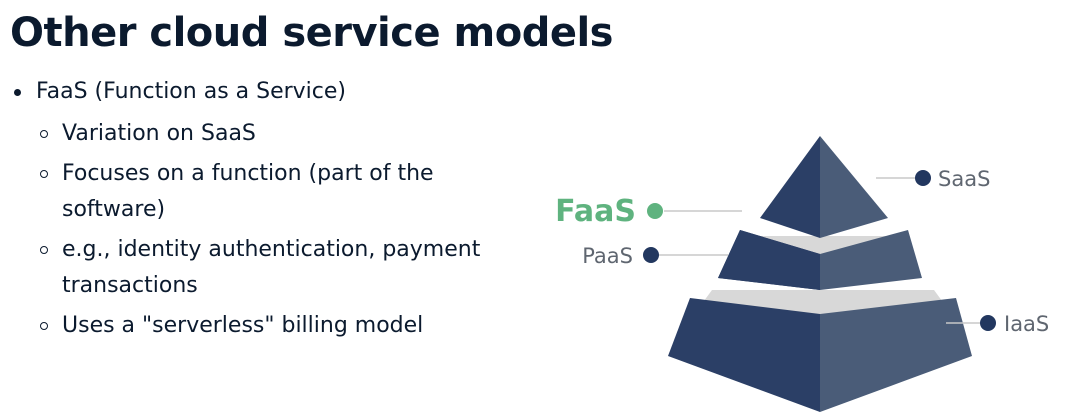 The width and height of the screenshot is (1067, 412). Describe the element at coordinates (271, 326) in the screenshot. I see `sub-bullet-billing: Uses a "serverless" billing model` at that location.